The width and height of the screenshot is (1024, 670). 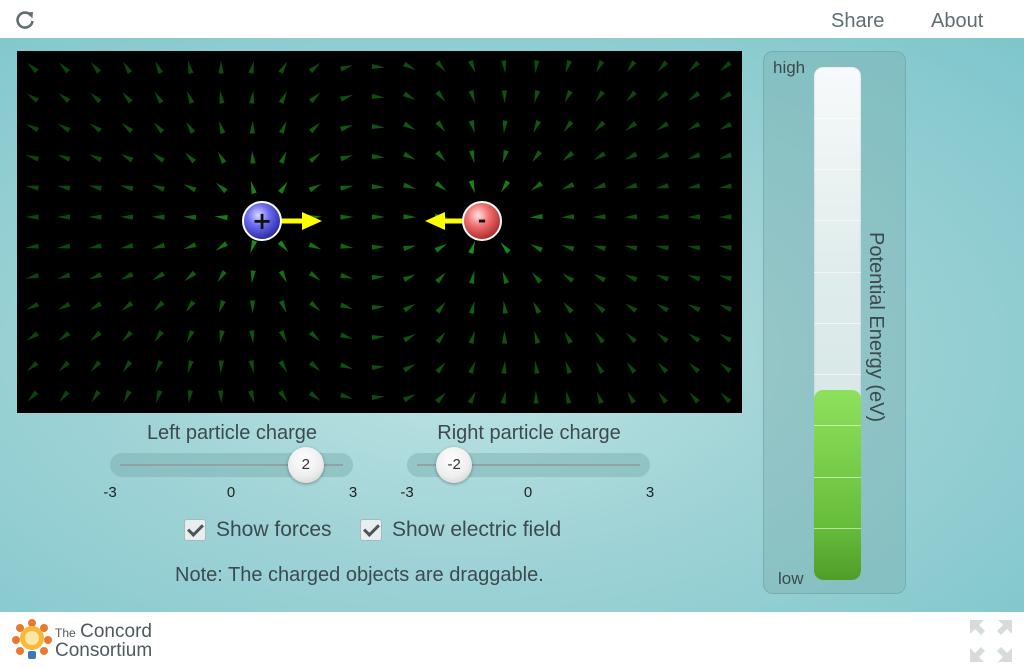 What do you see at coordinates (460, 530) in the screenshot?
I see `show-field-option: Show electric field` at bounding box center [460, 530].